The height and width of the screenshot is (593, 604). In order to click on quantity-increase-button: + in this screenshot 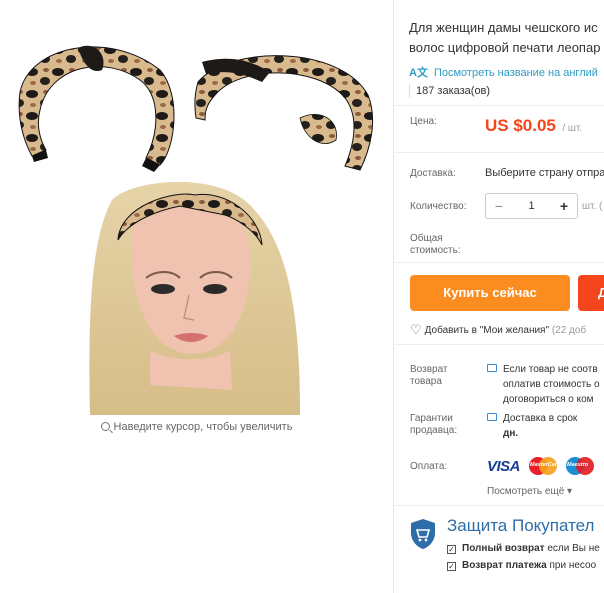, I will do `click(564, 206)`.